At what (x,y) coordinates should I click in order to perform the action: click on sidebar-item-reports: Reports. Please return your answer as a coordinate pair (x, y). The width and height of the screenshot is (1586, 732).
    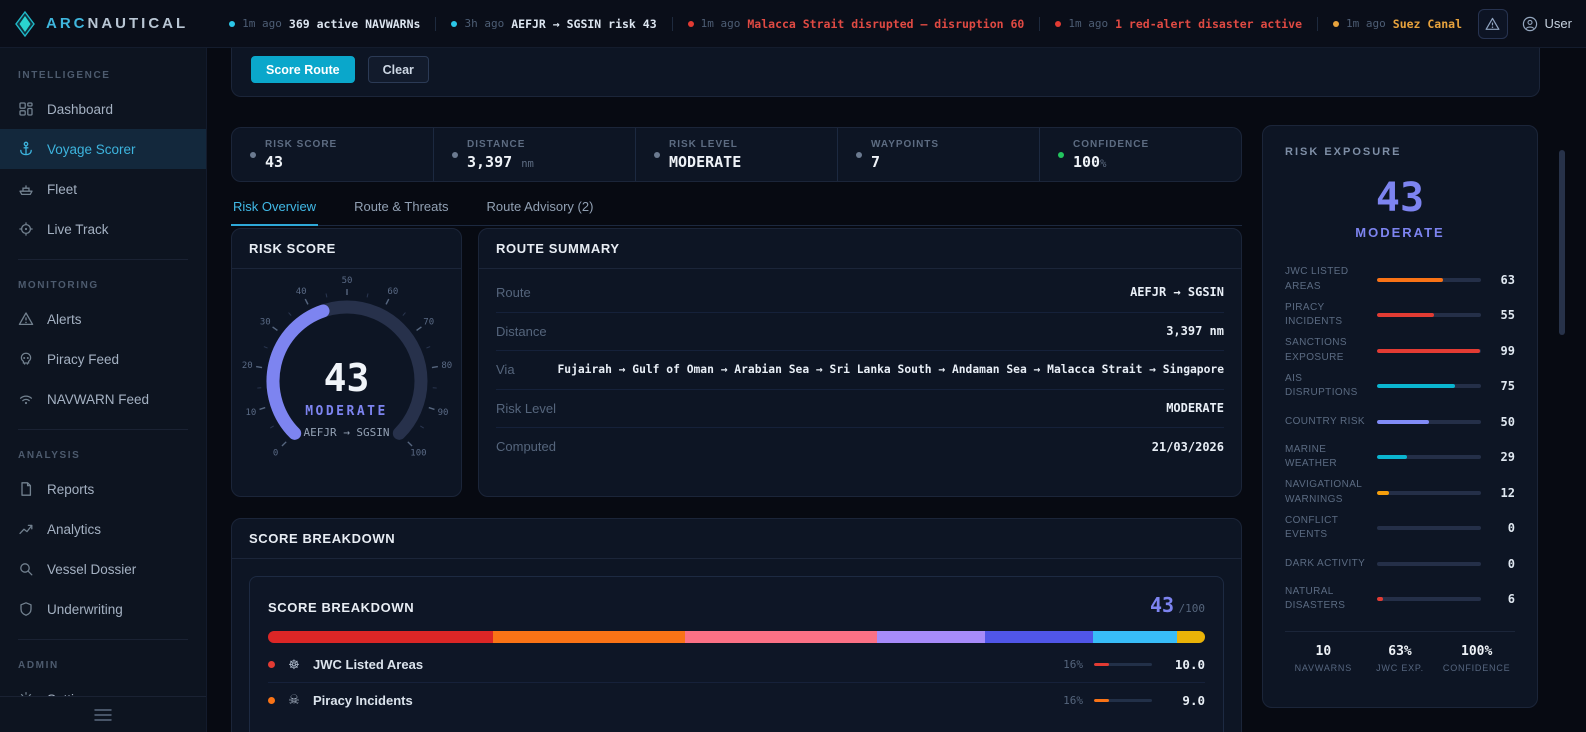
    Looking at the image, I should click on (103, 489).